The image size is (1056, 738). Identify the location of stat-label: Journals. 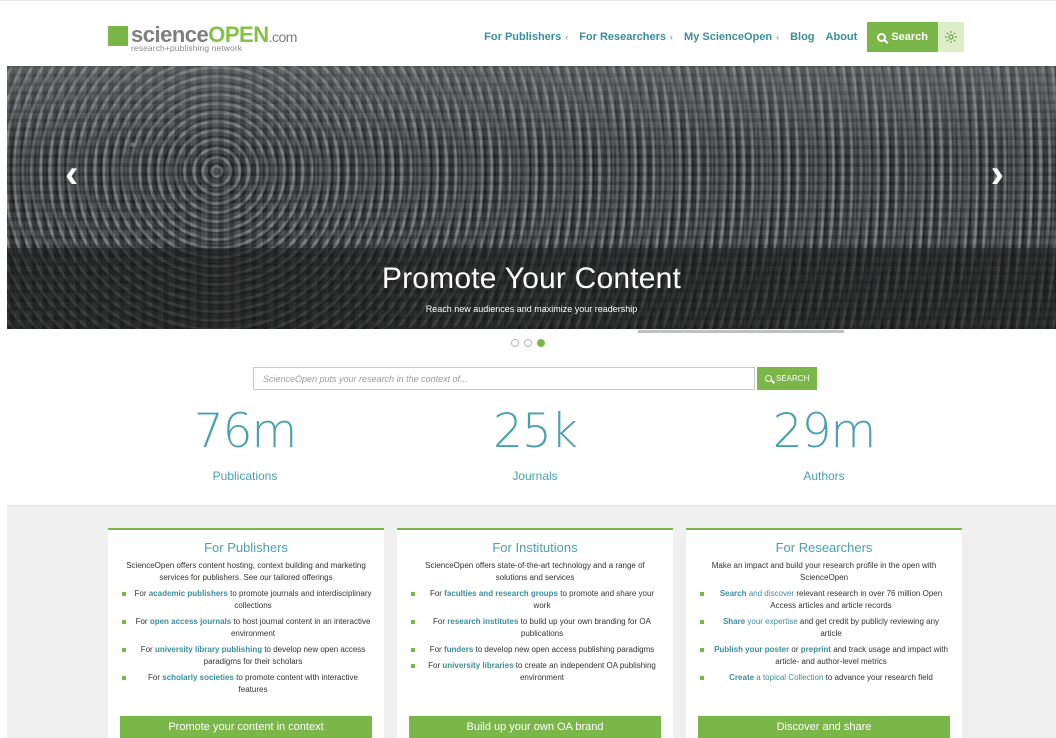
(535, 476).